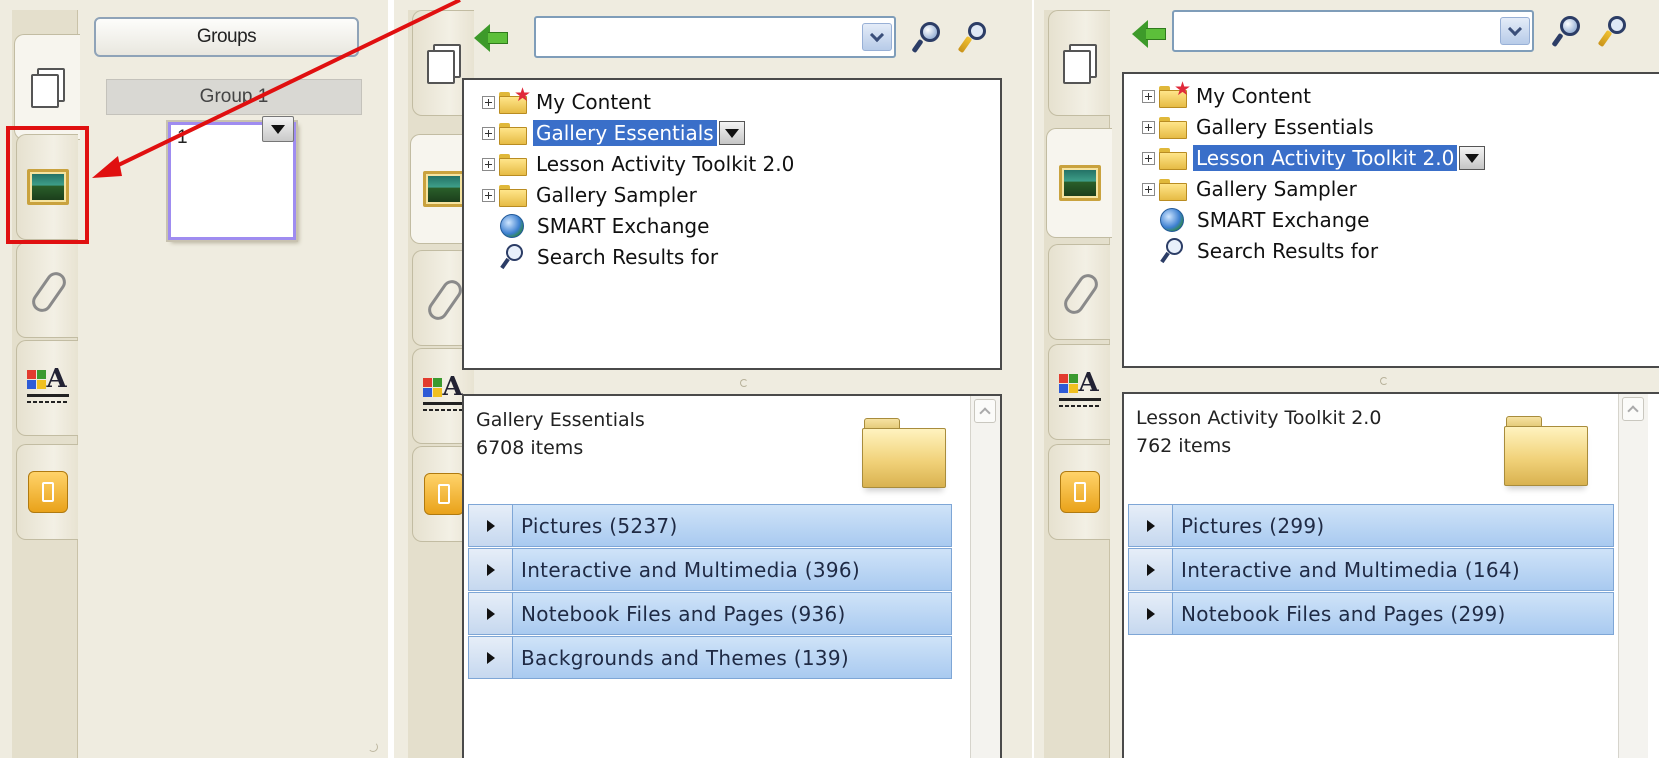 The width and height of the screenshot is (1659, 758). I want to click on category-label: Pictures (299), so click(1253, 525).